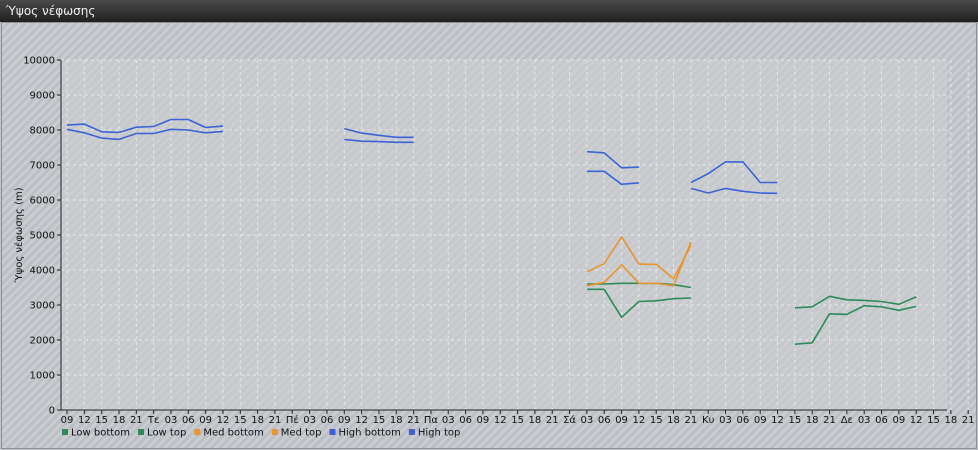  I want to click on y-tick-label: 4000, so click(42, 271).